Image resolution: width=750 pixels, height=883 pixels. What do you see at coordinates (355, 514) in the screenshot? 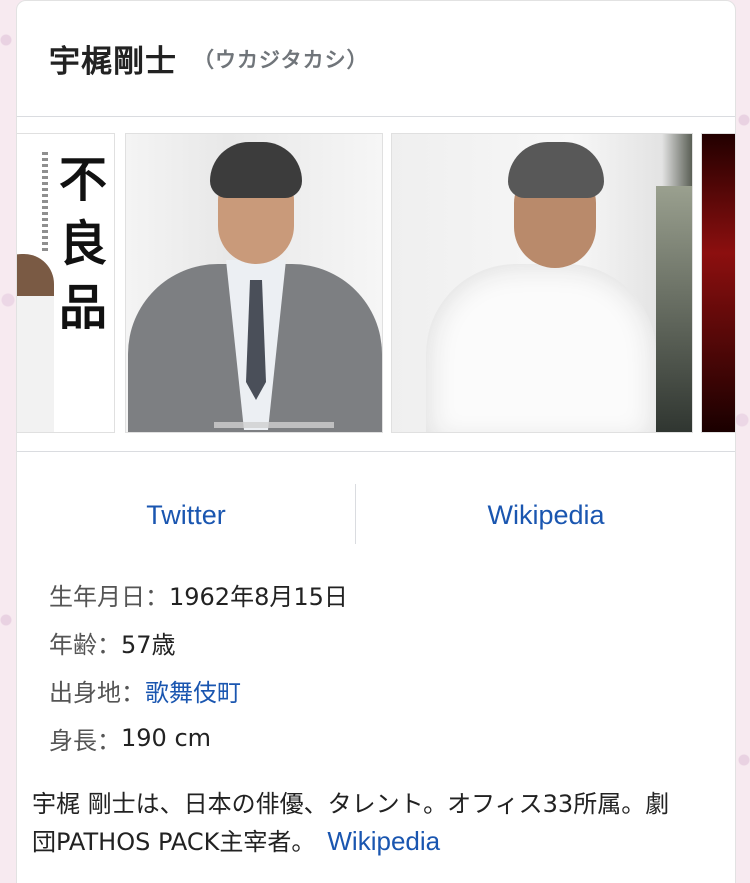
I see `link-divider` at bounding box center [355, 514].